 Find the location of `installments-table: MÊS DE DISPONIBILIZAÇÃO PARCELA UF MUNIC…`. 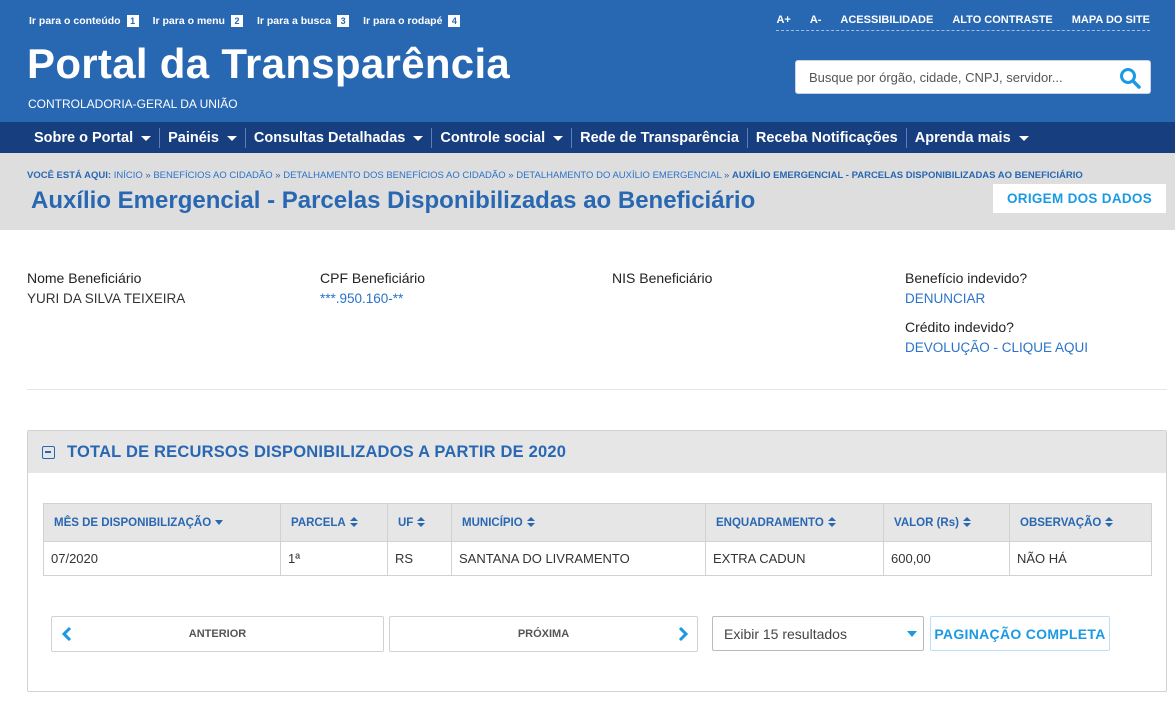

installments-table: MÊS DE DISPONIBILIZAÇÃO PARCELA UF MUNIC… is located at coordinates (597, 539).